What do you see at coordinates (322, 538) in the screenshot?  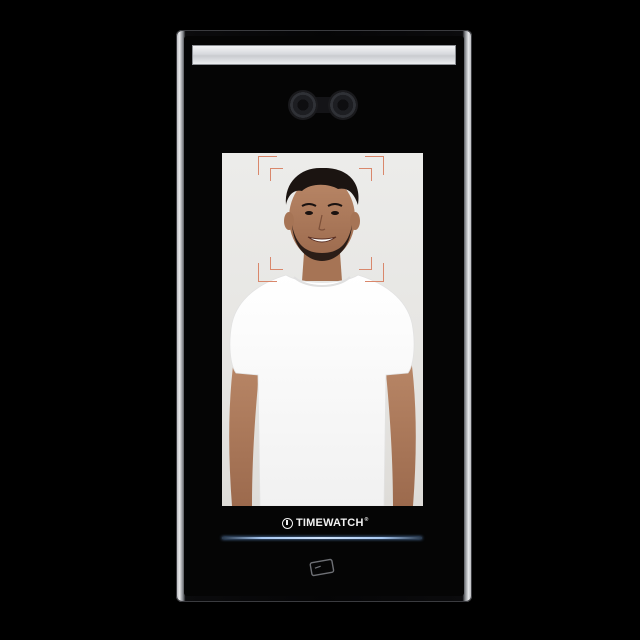 I see `status-light-line` at bounding box center [322, 538].